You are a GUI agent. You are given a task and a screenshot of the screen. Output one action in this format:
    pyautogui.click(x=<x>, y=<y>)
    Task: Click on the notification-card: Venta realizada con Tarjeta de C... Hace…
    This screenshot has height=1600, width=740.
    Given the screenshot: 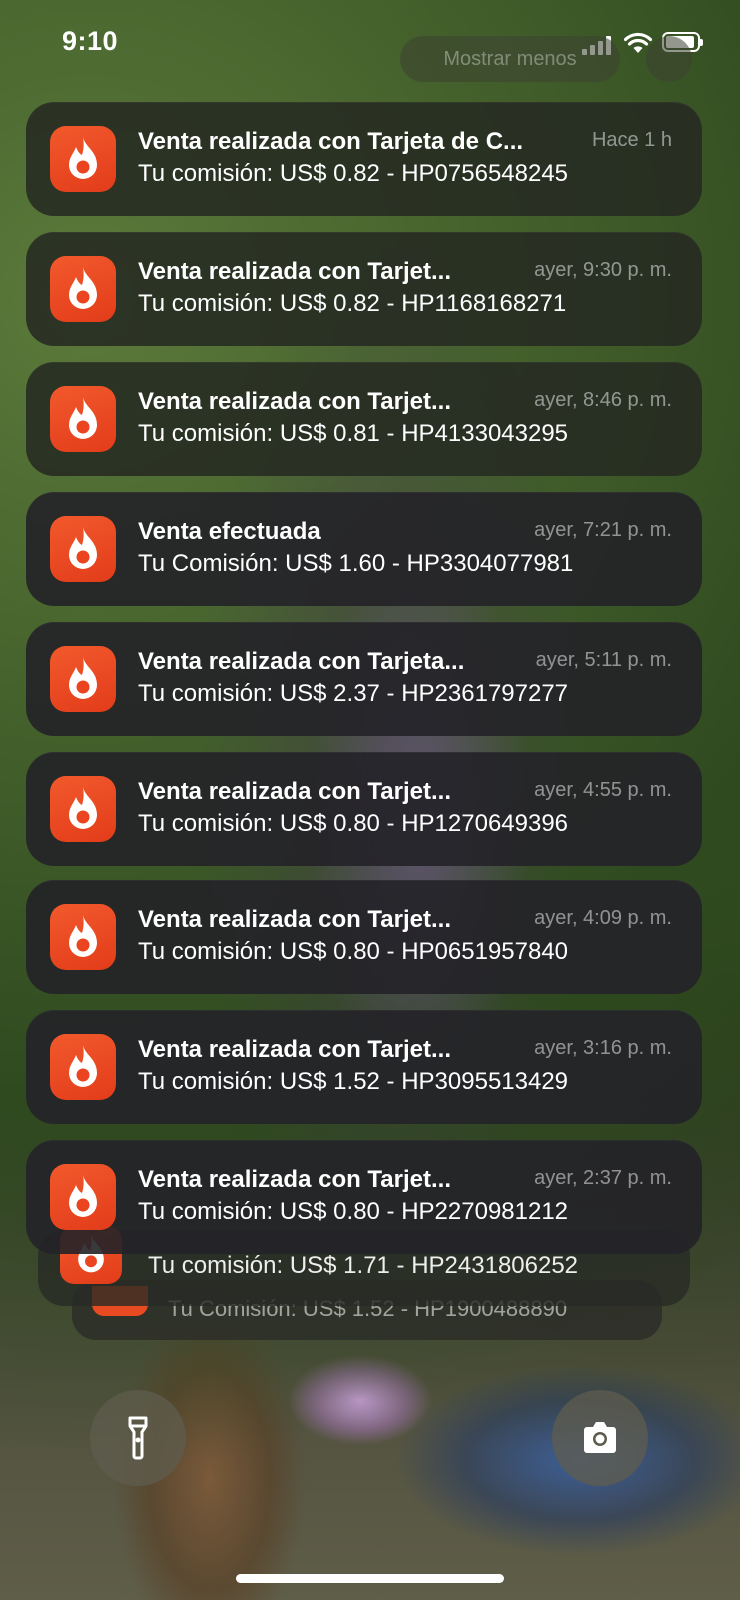 What is the action you would take?
    pyautogui.click(x=364, y=159)
    